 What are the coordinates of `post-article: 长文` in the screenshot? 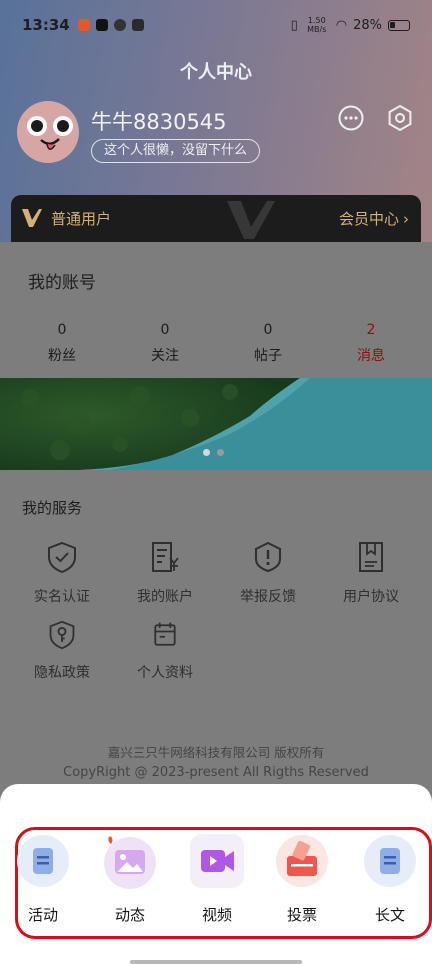 It's located at (390, 878).